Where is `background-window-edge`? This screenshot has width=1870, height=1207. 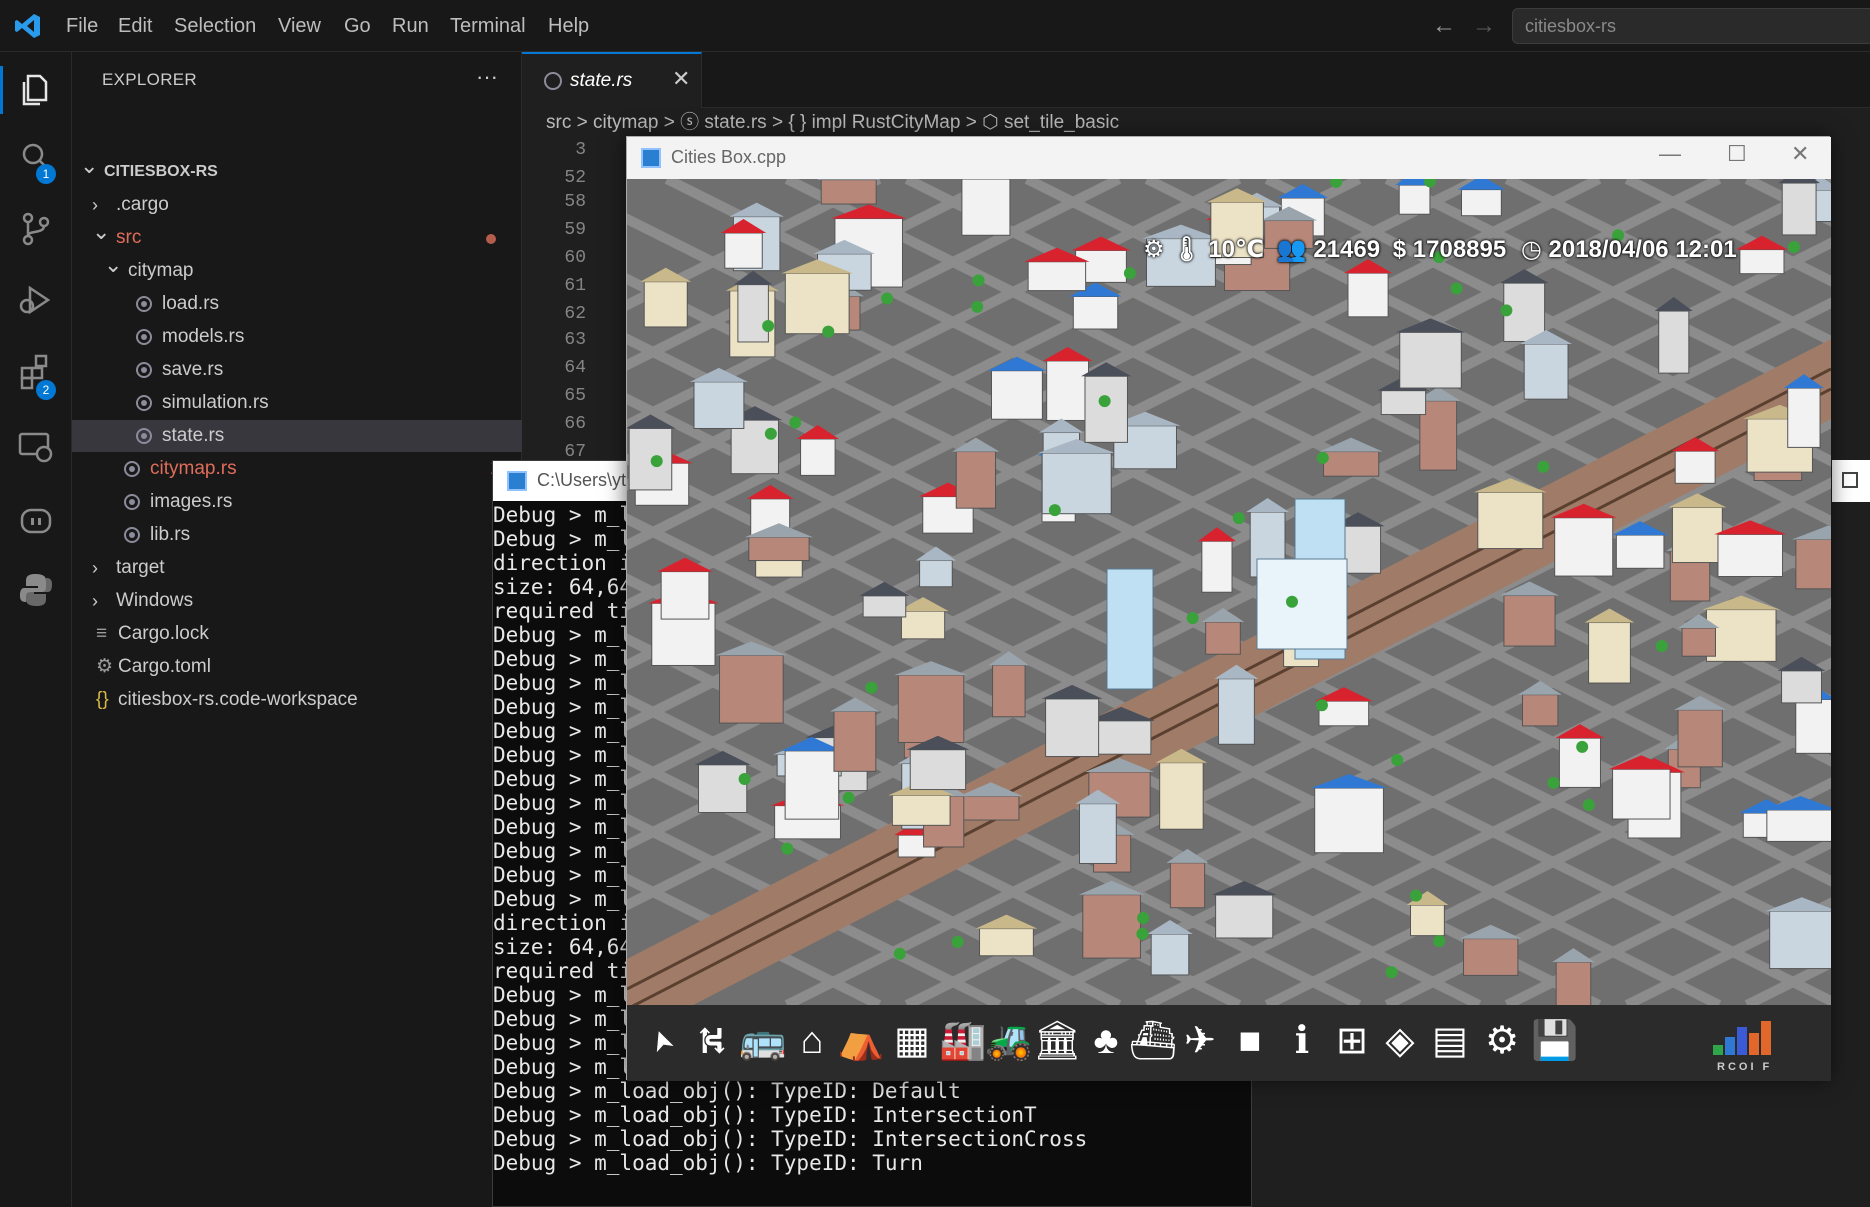 background-window-edge is located at coordinates (1851, 481).